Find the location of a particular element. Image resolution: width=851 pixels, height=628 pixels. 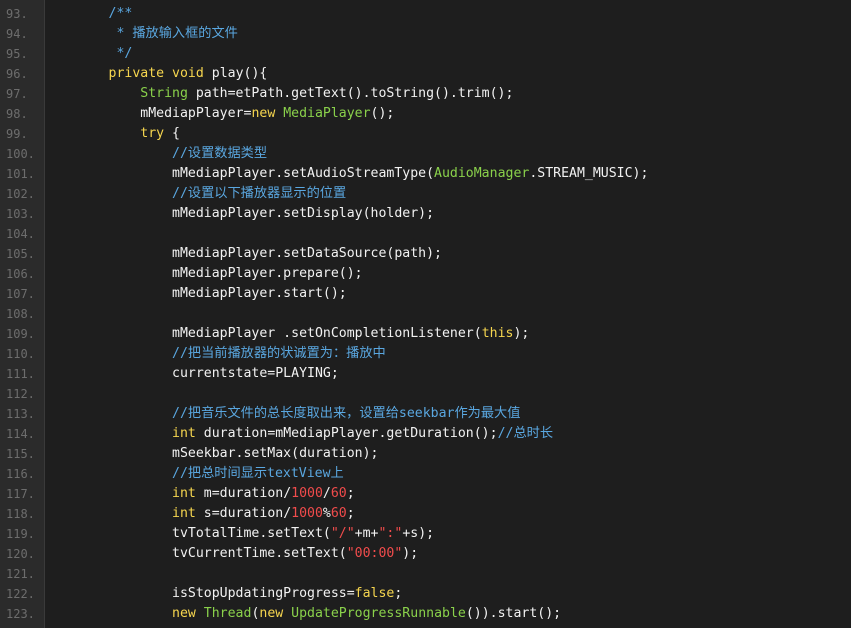

line-number: 101. is located at coordinates (20, 174).